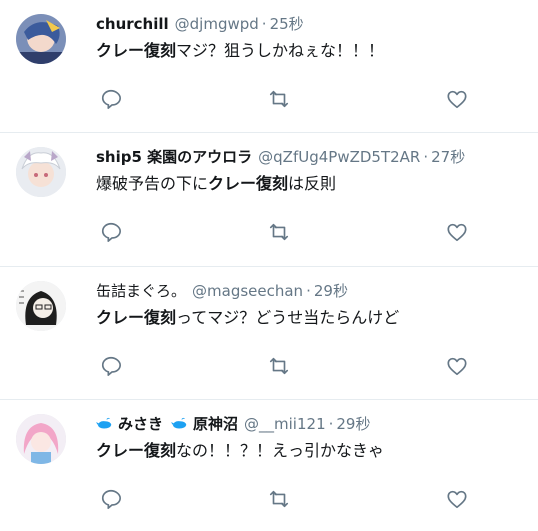 This screenshot has height=531, width=538. I want to click on display-name: 缶詰まぐろ。, so click(141, 291).